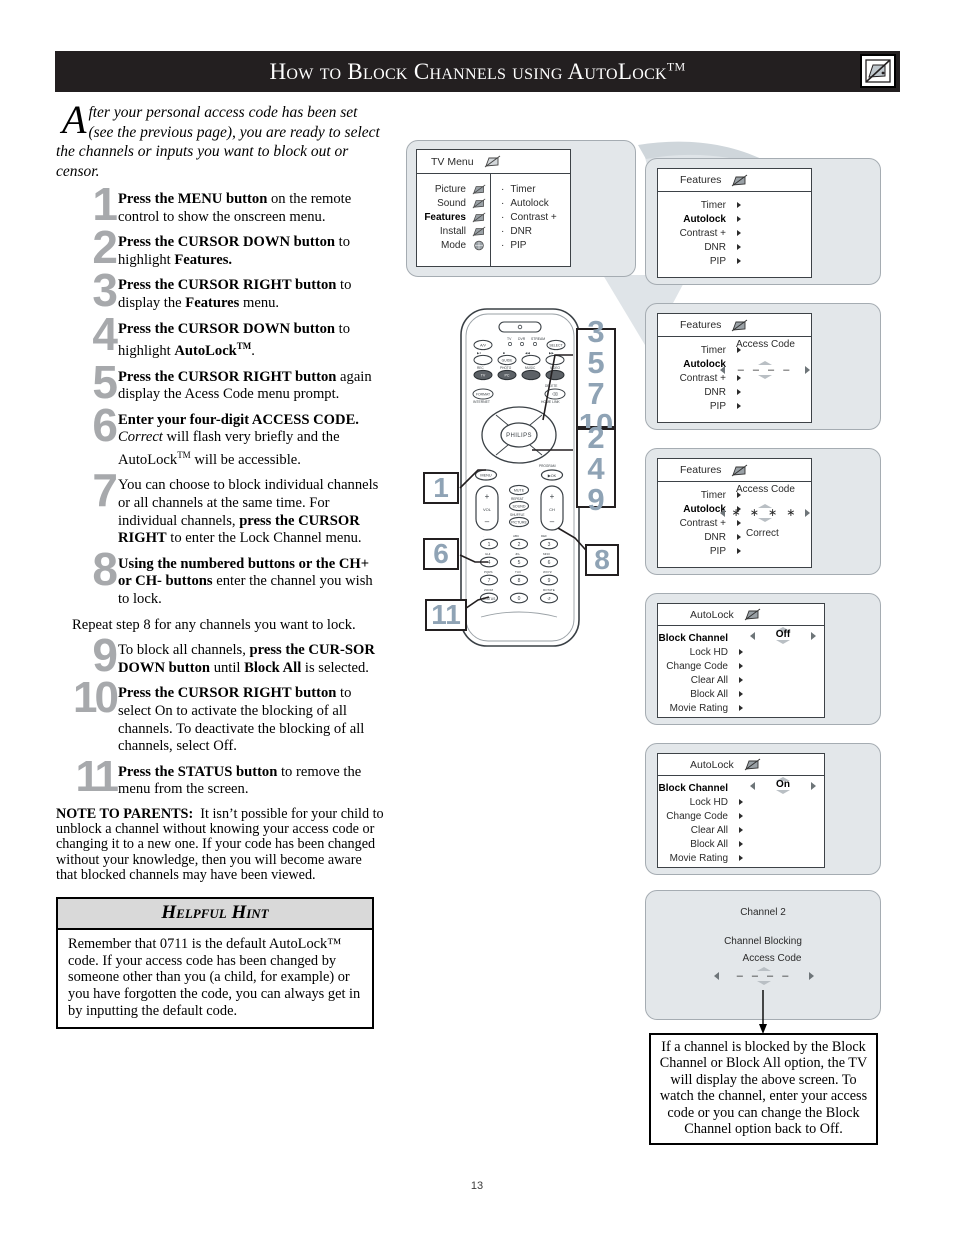 The width and height of the screenshot is (954, 1235). I want to click on page-title-text: How to Block Channels using AutoLock, so click(468, 71).